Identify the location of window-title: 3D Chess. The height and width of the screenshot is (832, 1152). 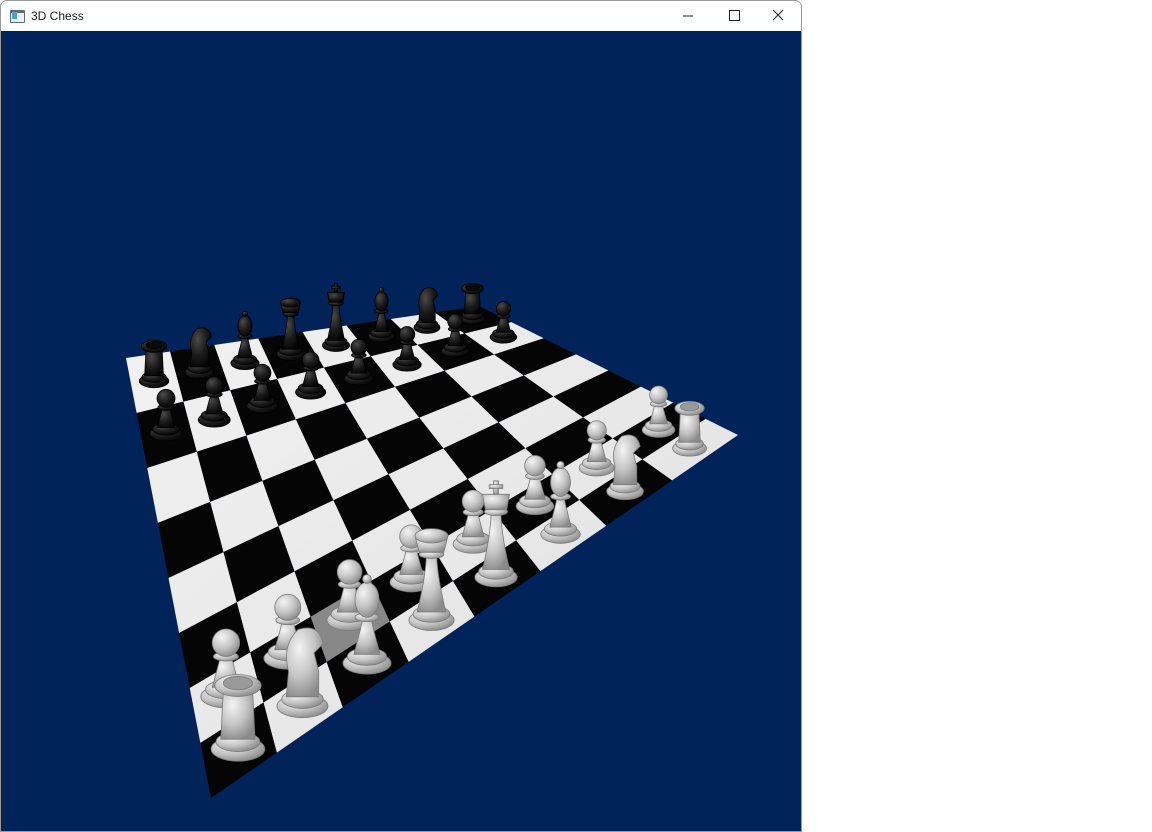
(57, 16).